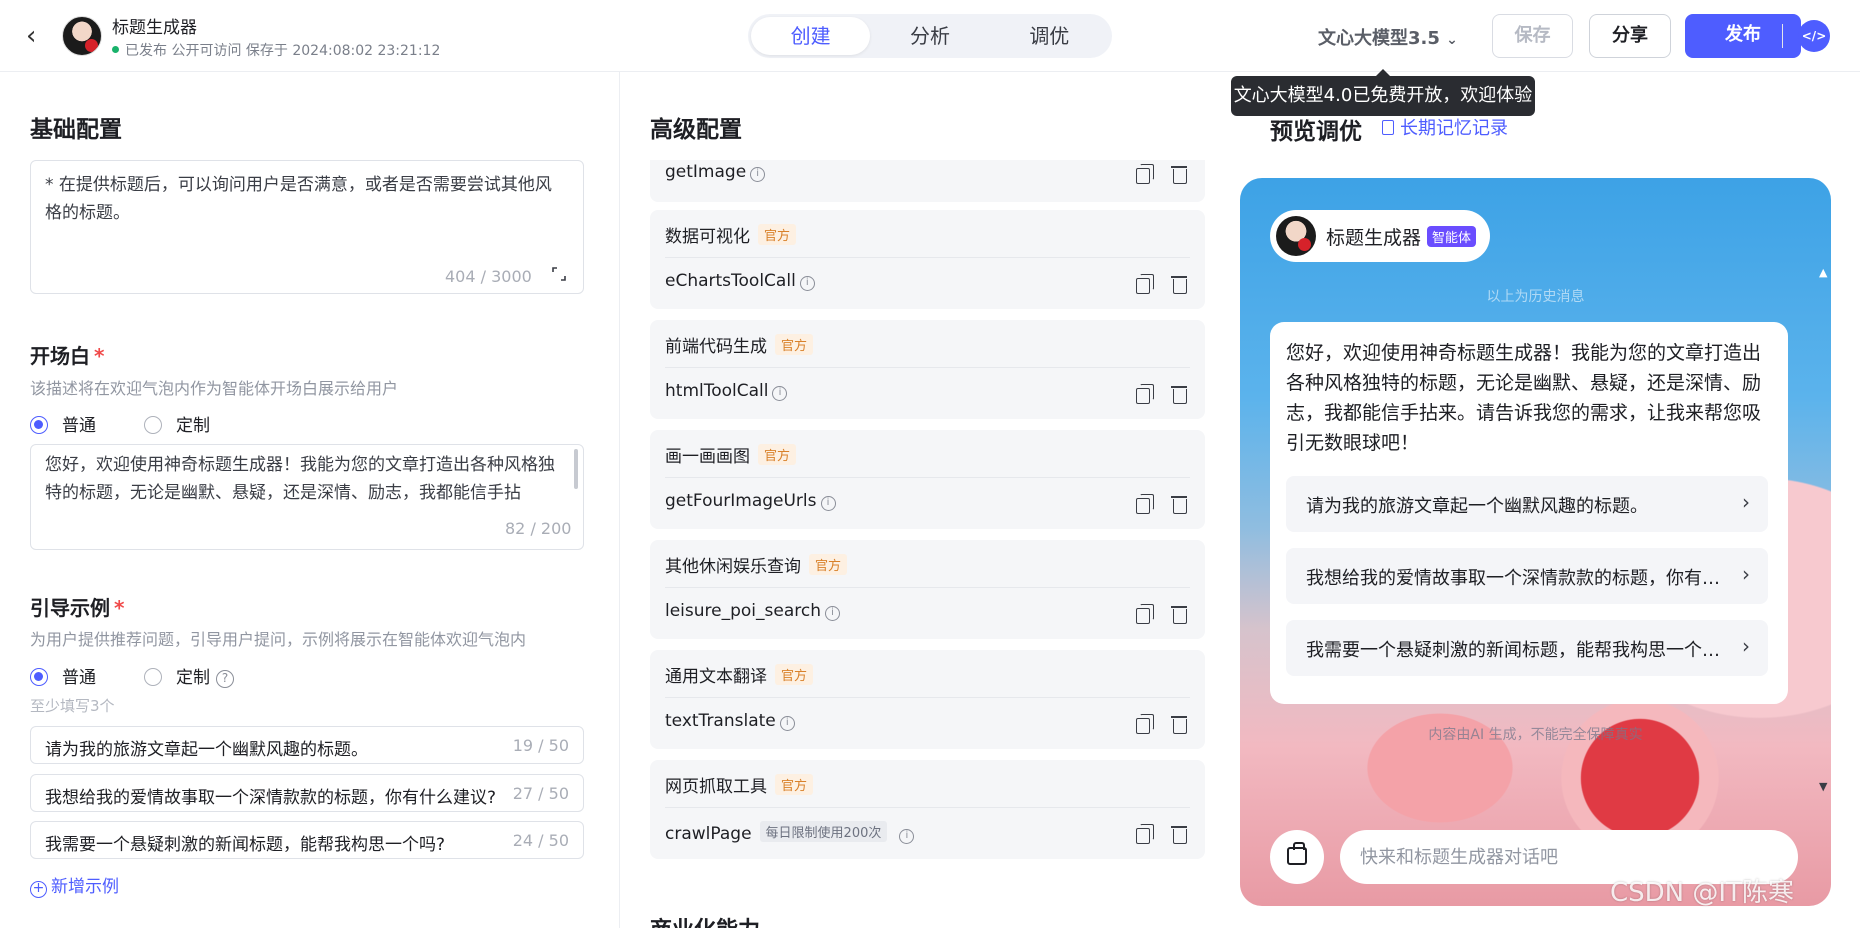 Image resolution: width=1860 pixels, height=928 pixels. What do you see at coordinates (60, 356) in the screenshot?
I see `opening-title-text: 开场白` at bounding box center [60, 356].